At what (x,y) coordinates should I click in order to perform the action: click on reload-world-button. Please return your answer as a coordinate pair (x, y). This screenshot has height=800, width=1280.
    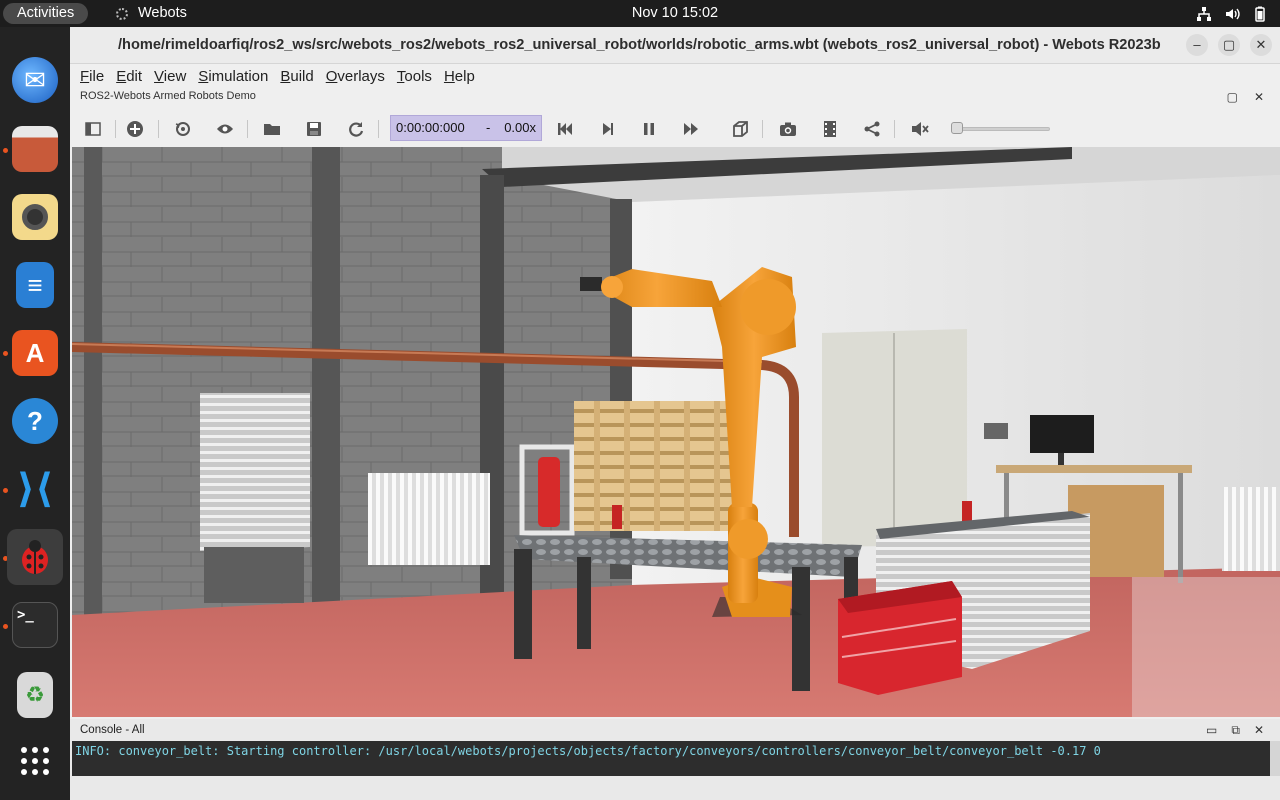
    Looking at the image, I should click on (356, 129).